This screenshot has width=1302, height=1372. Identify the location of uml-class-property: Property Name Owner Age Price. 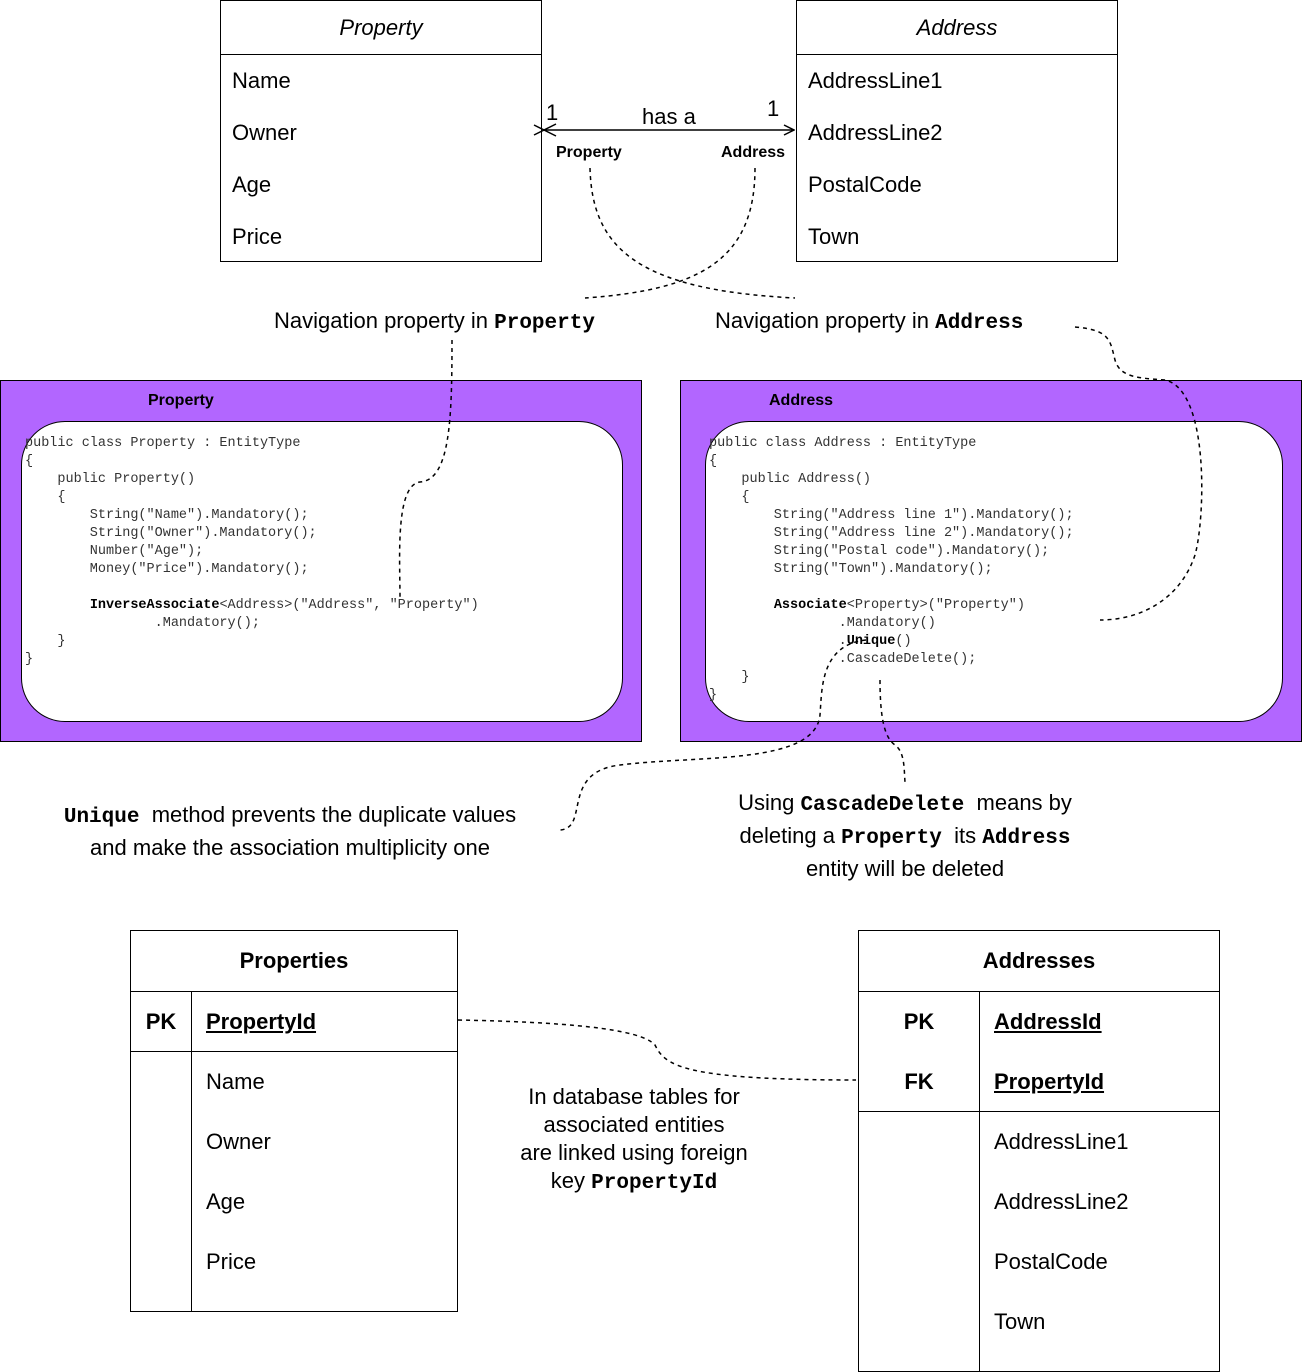
(381, 131).